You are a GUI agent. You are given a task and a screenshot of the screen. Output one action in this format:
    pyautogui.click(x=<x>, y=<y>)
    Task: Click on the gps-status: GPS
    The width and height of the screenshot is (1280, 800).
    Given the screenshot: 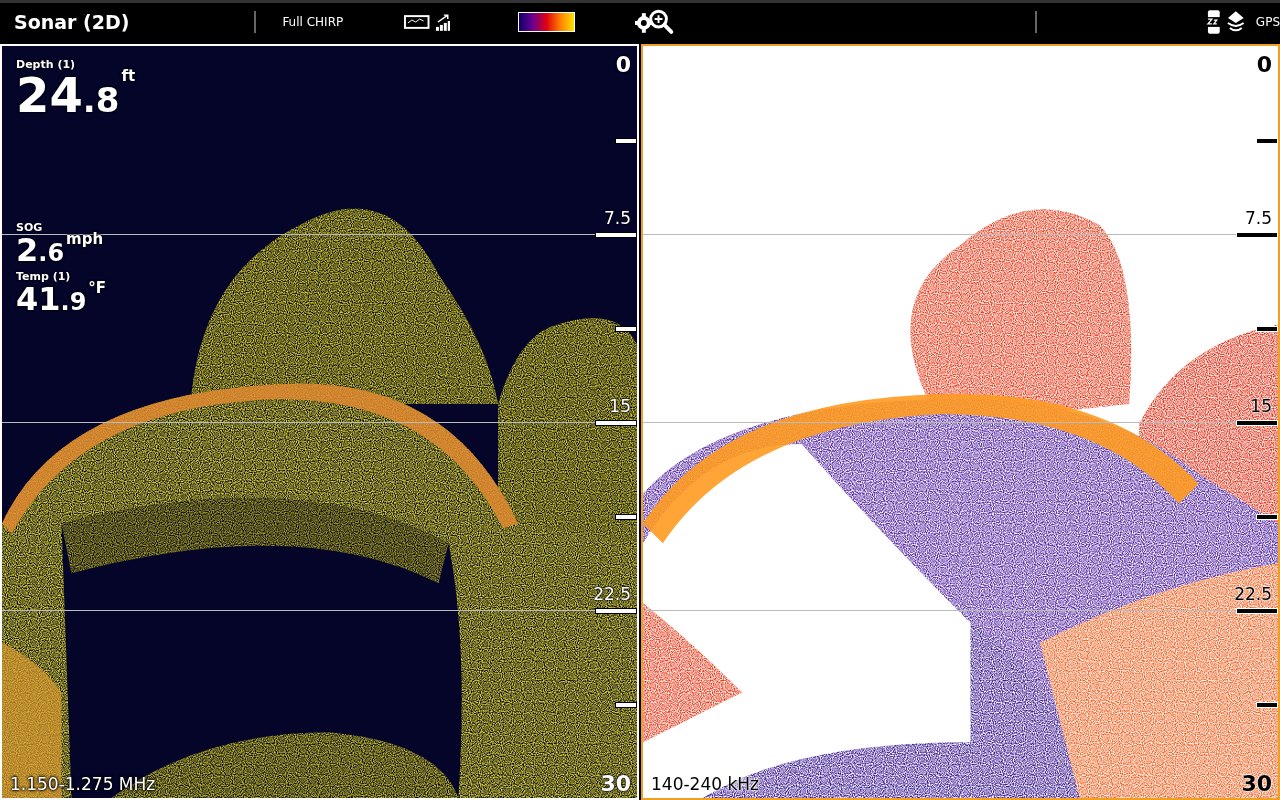 What is the action you would take?
    pyautogui.click(x=1267, y=21)
    